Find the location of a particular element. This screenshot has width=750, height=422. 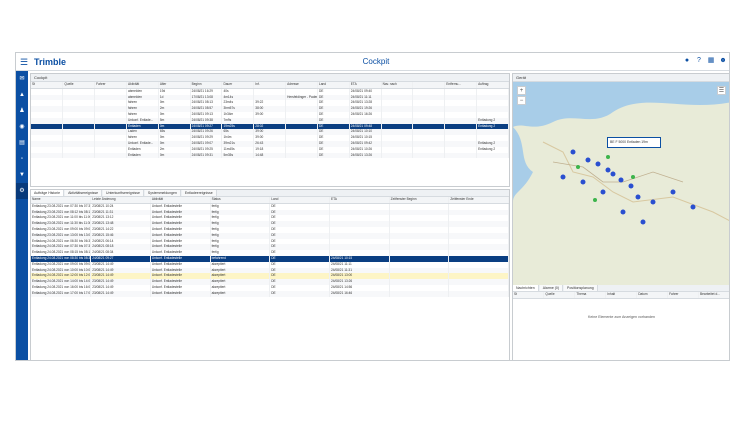

help-icon: ? is located at coordinates (699, 61).